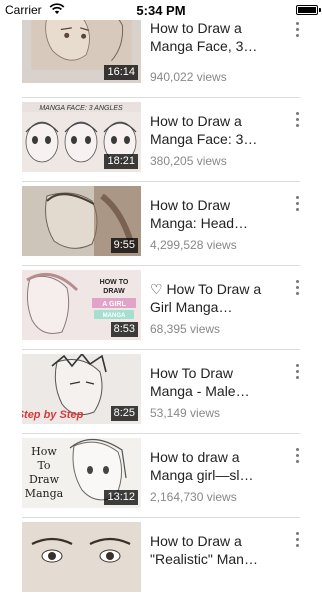 The height and width of the screenshot is (602, 322). Describe the element at coordinates (185, 329) in the screenshot. I see `view-count: 68,395 views` at that location.